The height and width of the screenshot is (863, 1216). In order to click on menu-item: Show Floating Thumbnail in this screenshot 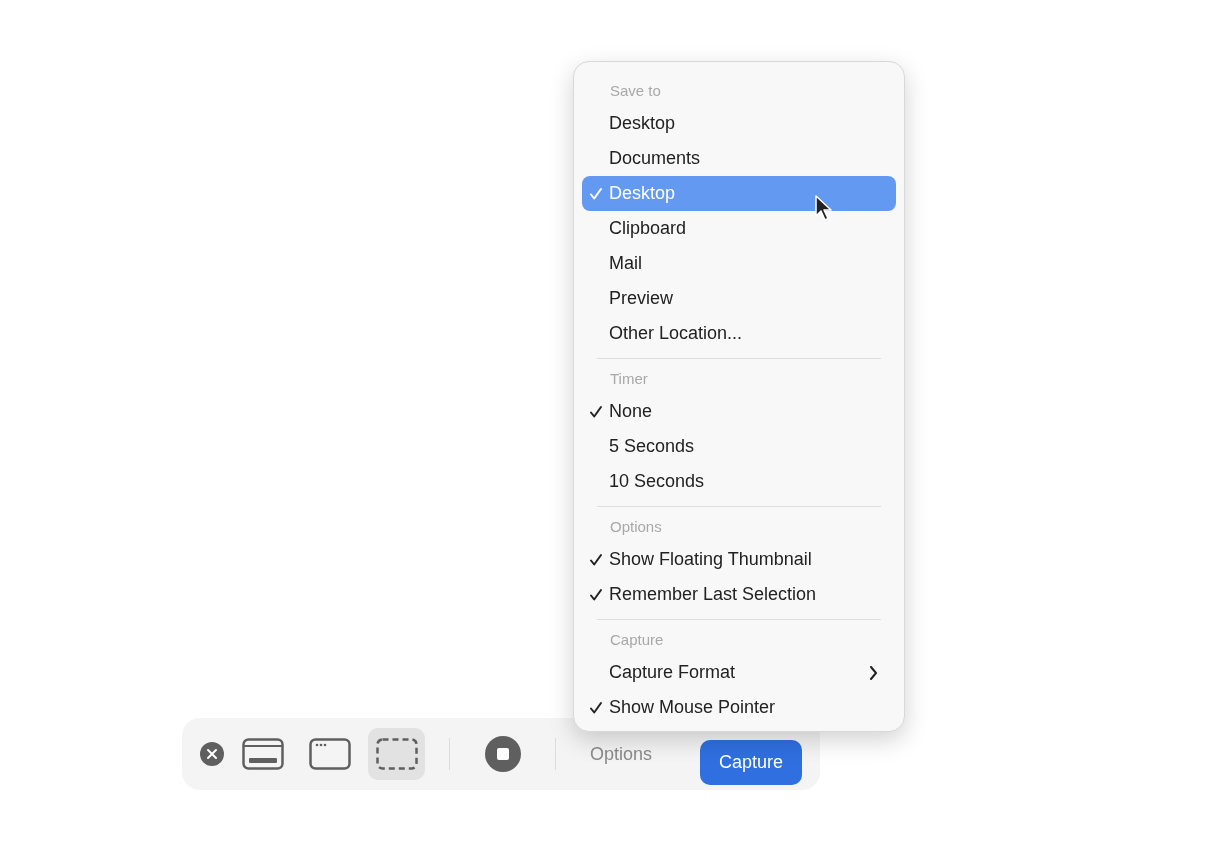, I will do `click(739, 559)`.